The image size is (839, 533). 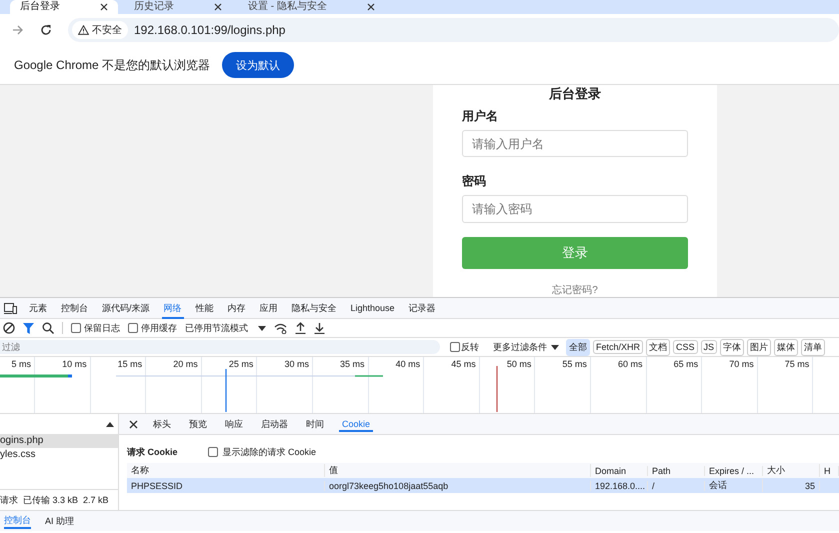 What do you see at coordinates (50, 500) in the screenshot?
I see `summary-text: 已传输 3.3 kB` at bounding box center [50, 500].